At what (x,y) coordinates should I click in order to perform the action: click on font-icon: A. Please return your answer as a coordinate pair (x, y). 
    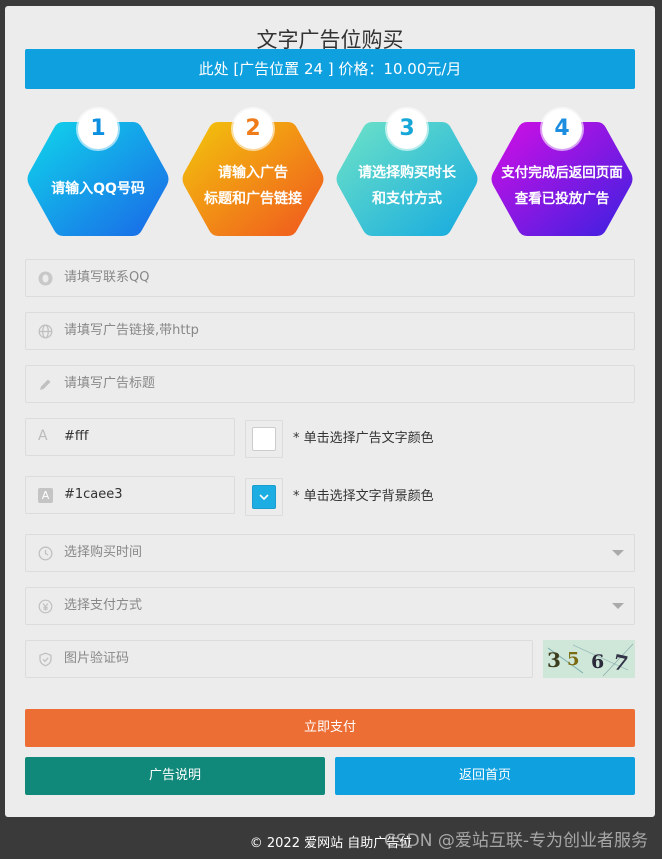
    Looking at the image, I should click on (43, 436).